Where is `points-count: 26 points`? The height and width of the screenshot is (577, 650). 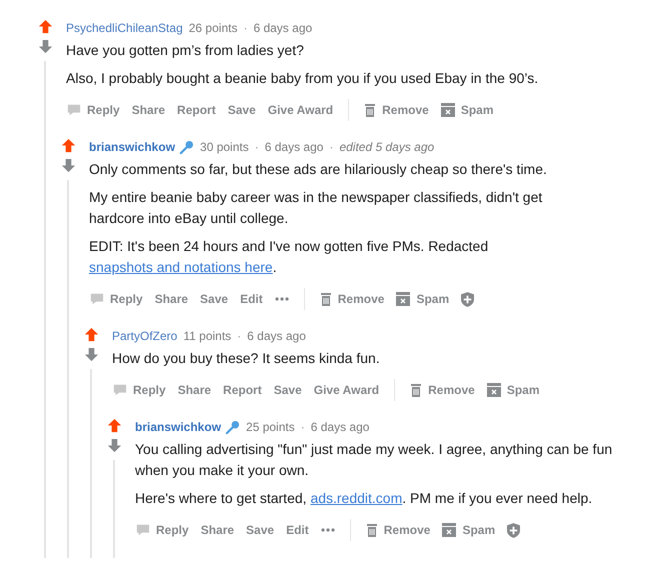
points-count: 26 points is located at coordinates (213, 28).